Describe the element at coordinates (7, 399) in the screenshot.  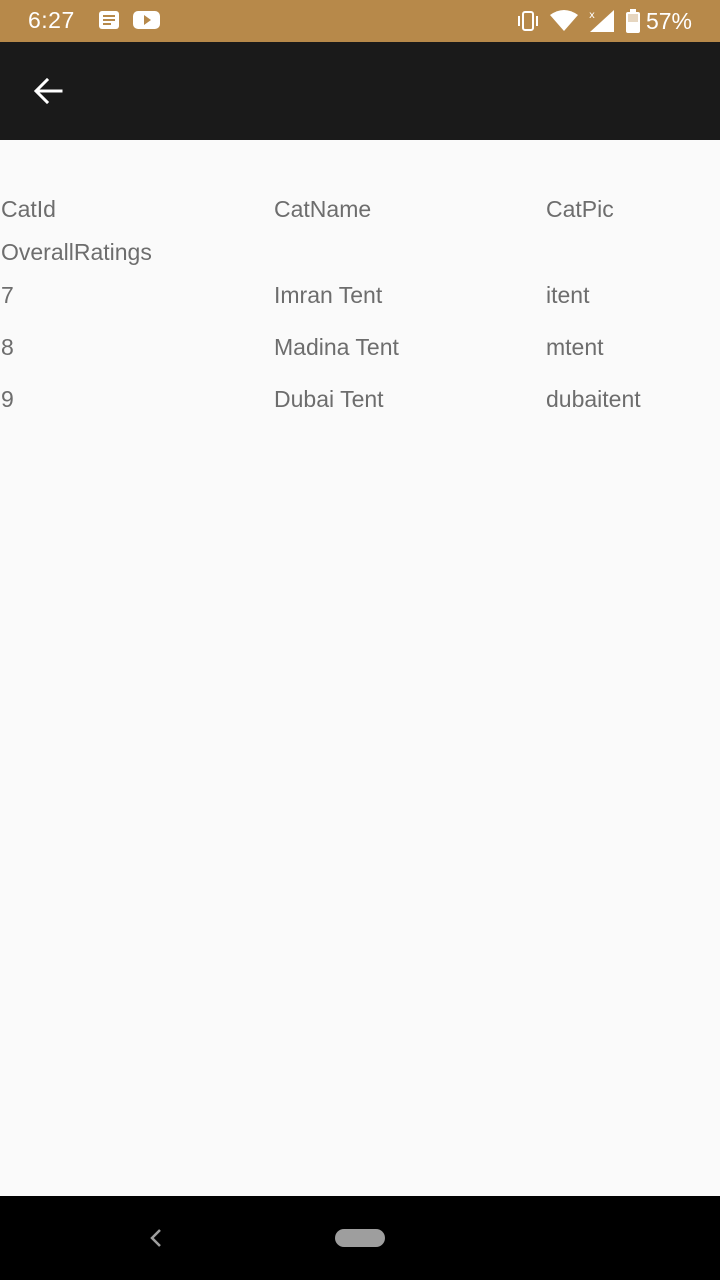
I see `cell-catid: 9` at that location.